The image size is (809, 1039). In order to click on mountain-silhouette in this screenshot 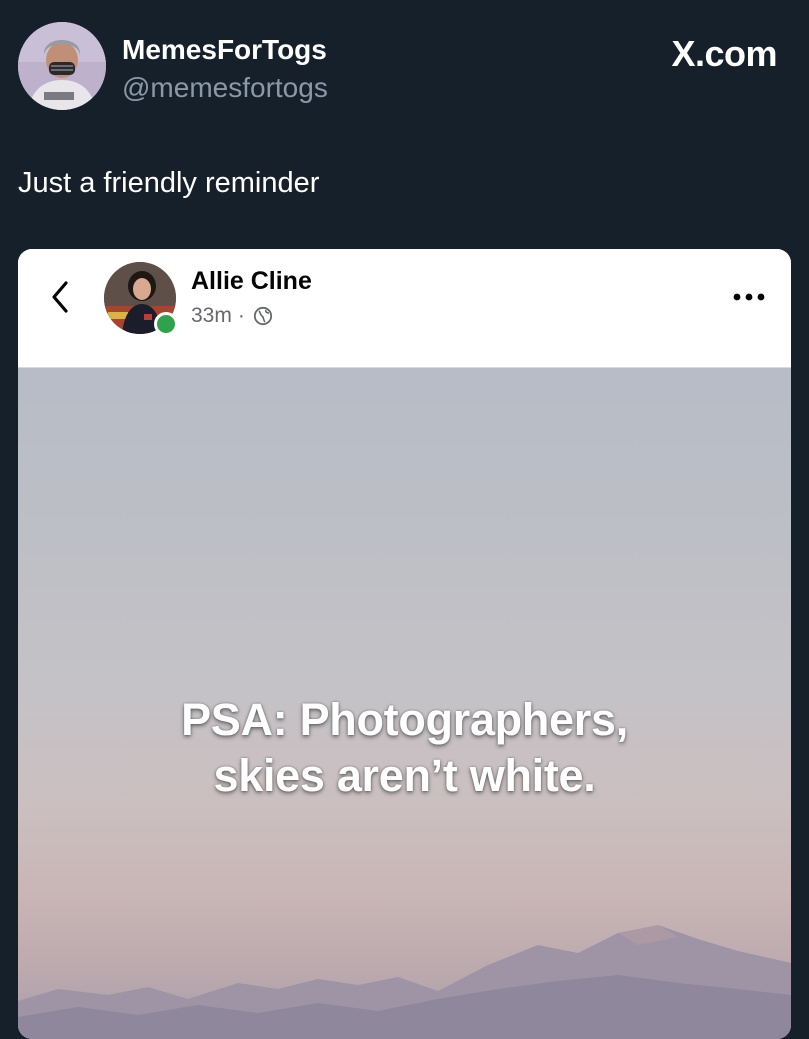, I will do `click(404, 982)`.